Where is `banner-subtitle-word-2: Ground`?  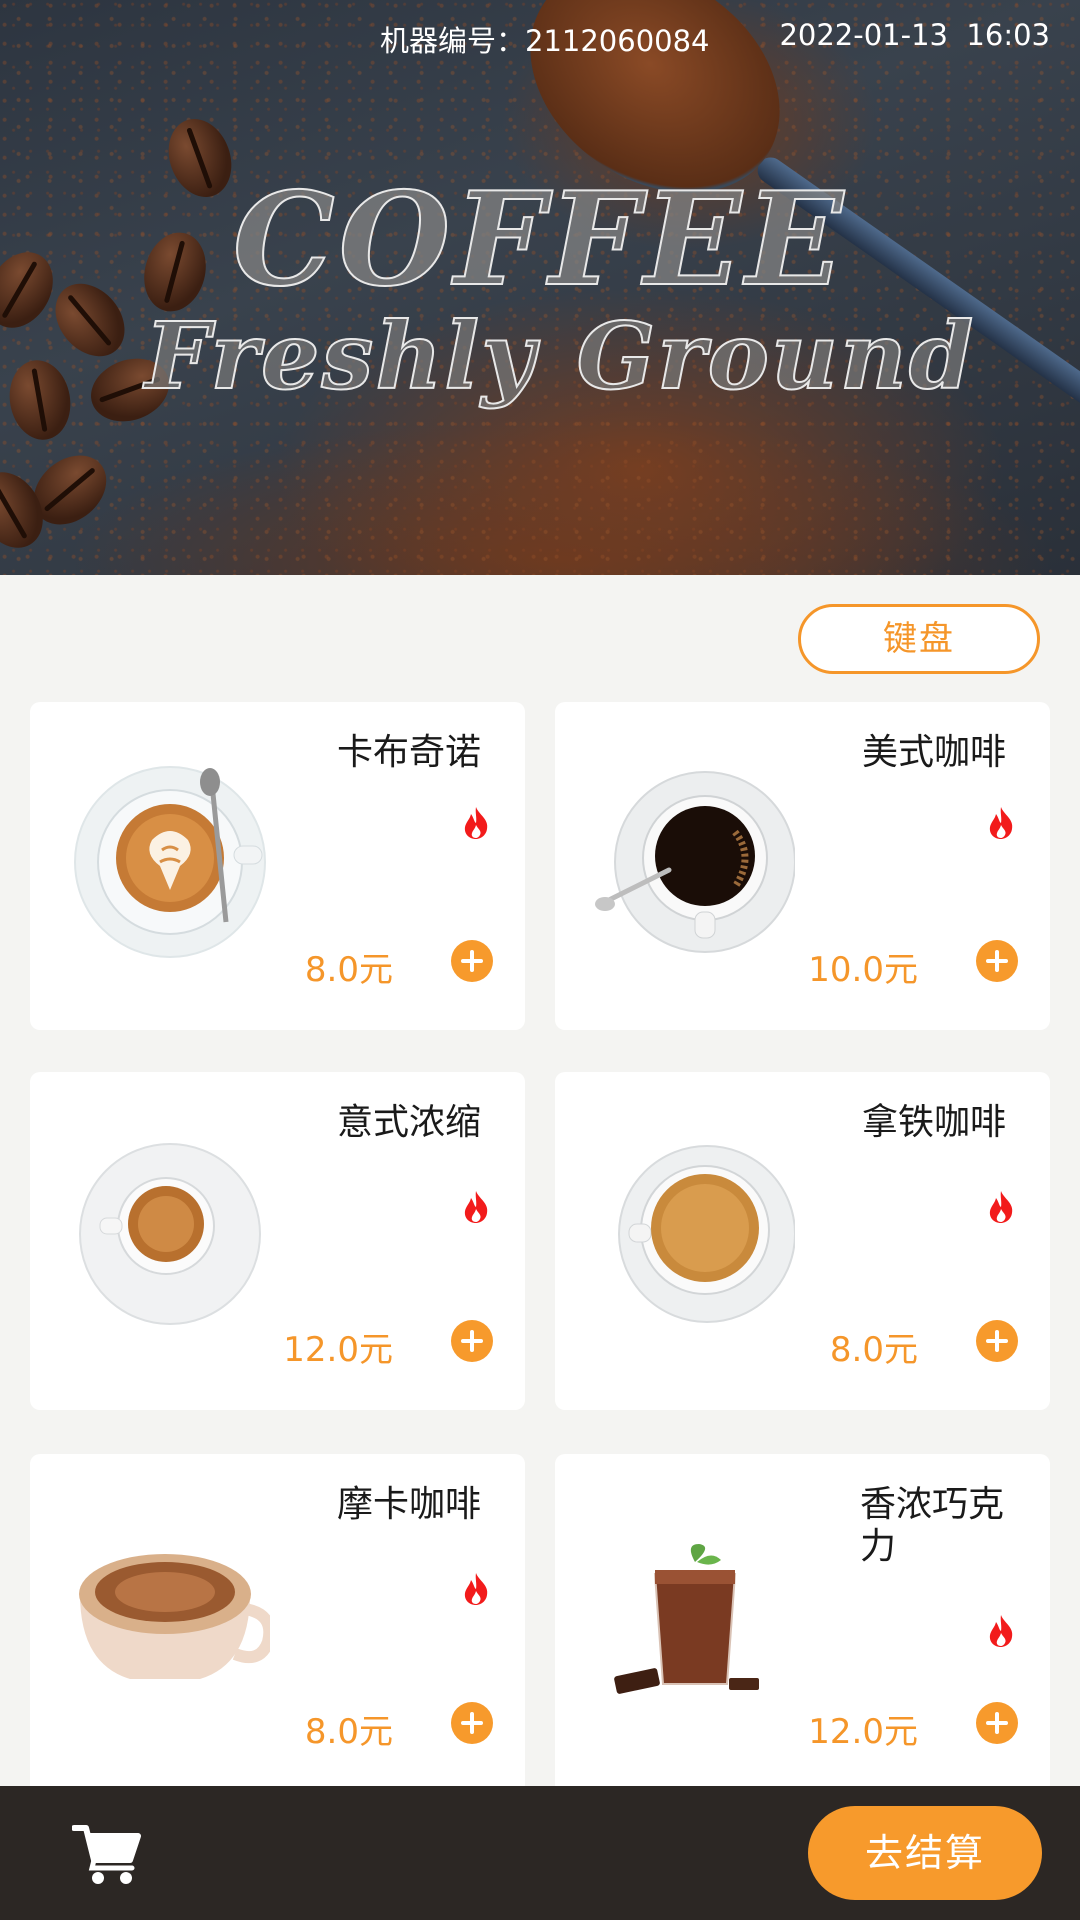
banner-subtitle-word-2: Ground is located at coordinates (776, 356).